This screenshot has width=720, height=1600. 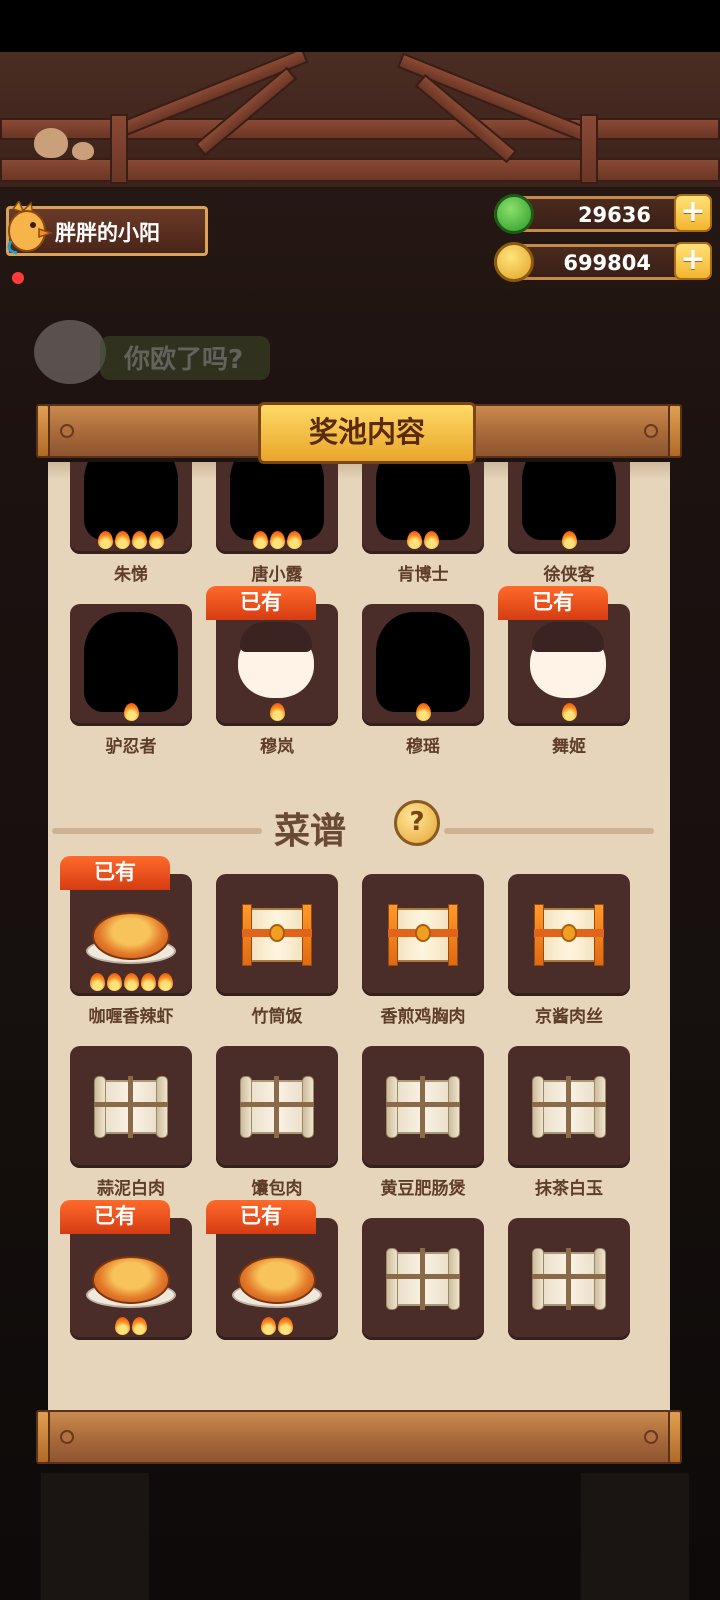 I want to click on card-name: 驴忍者, so click(x=131, y=747).